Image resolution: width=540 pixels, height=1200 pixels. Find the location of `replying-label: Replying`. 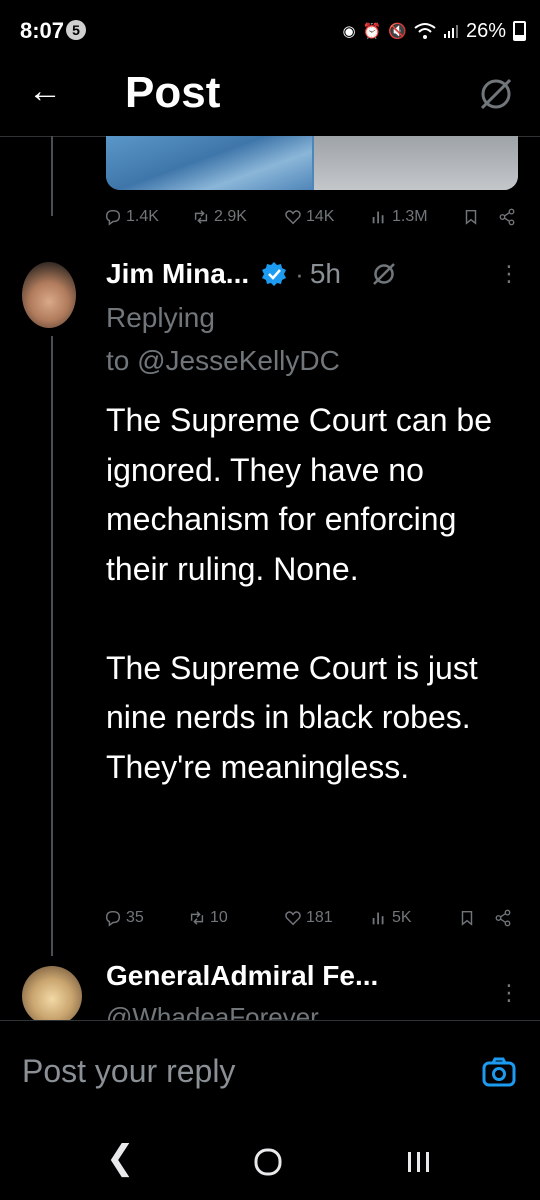

replying-label: Replying is located at coordinates (160, 317).